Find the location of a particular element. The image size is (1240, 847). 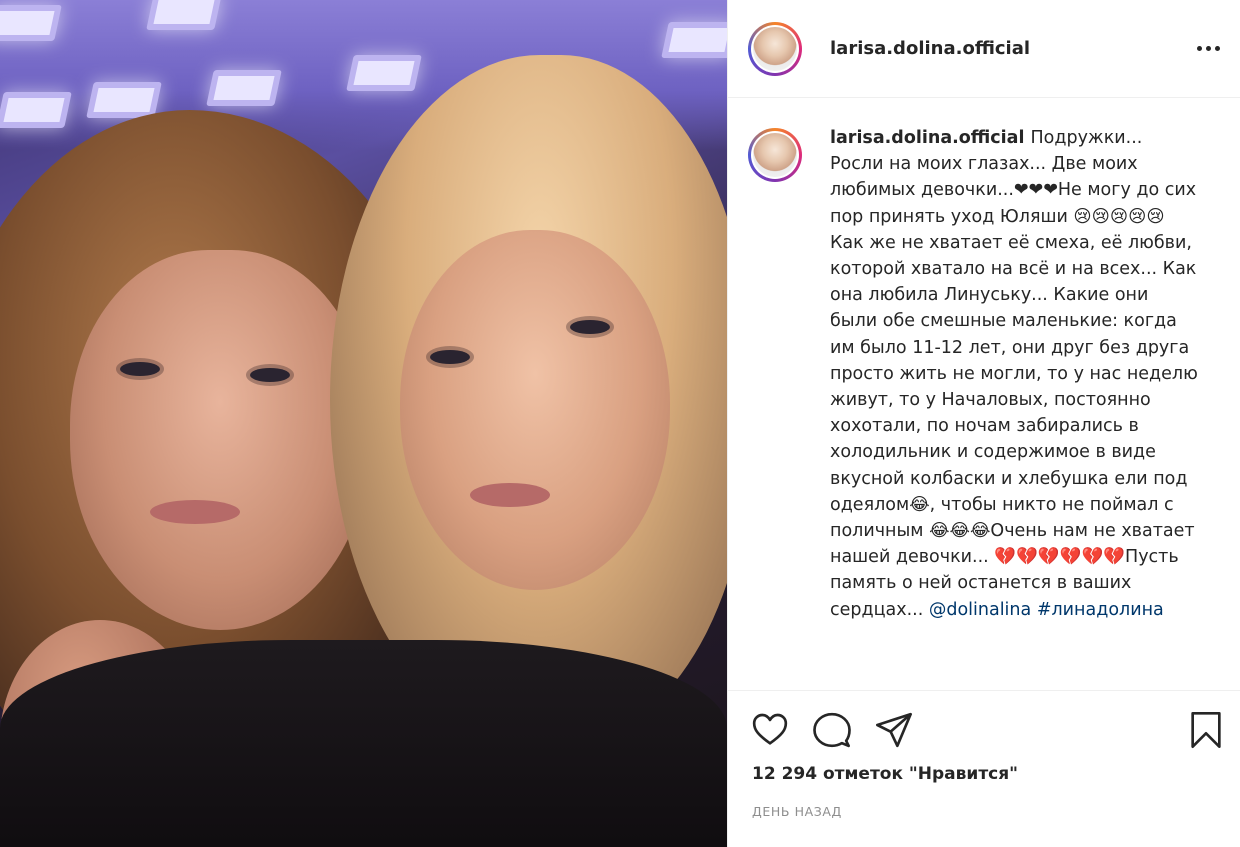

divider is located at coordinates (984, 690).